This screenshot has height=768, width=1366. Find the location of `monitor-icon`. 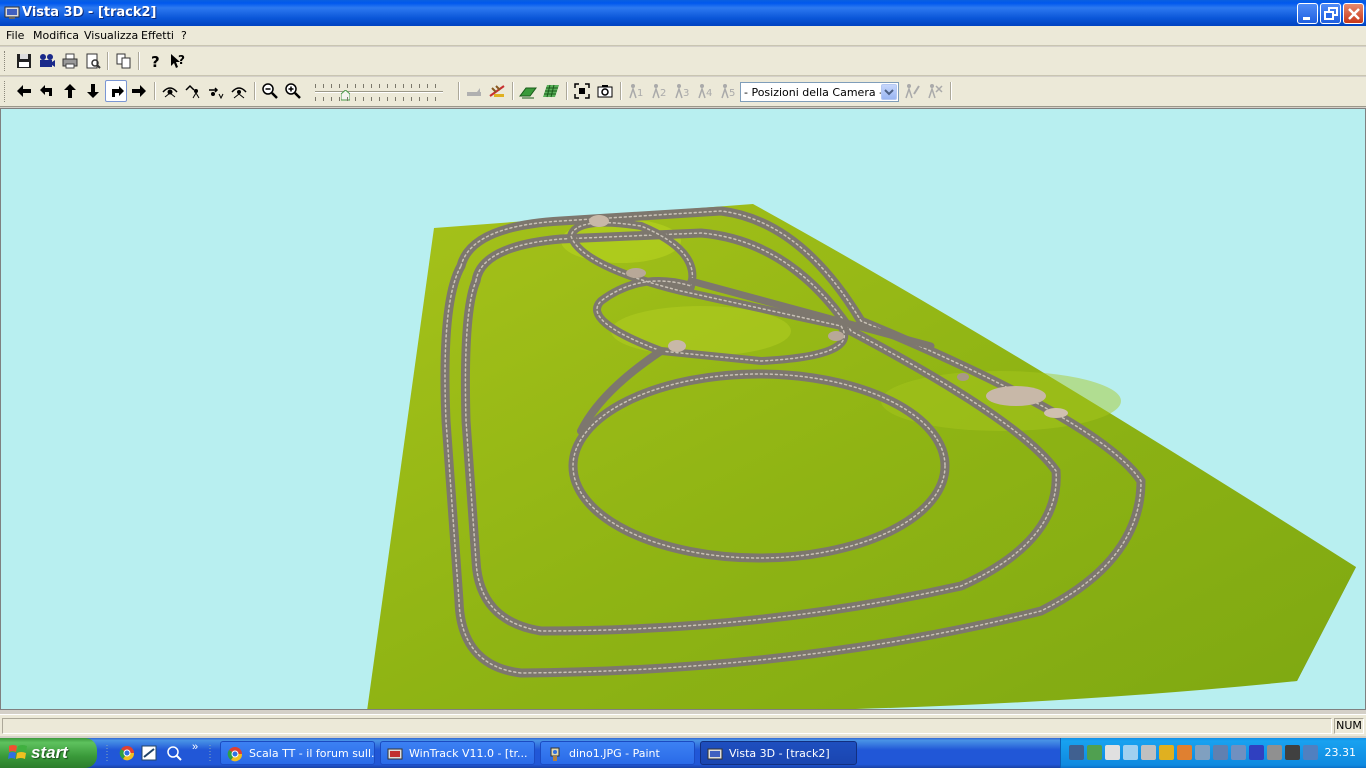

monitor-icon is located at coordinates (1274, 752).